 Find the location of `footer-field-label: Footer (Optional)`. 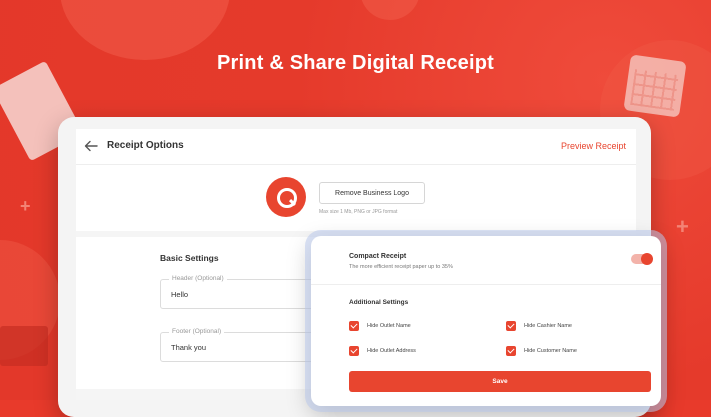

footer-field-label: Footer (Optional) is located at coordinates (197, 331).